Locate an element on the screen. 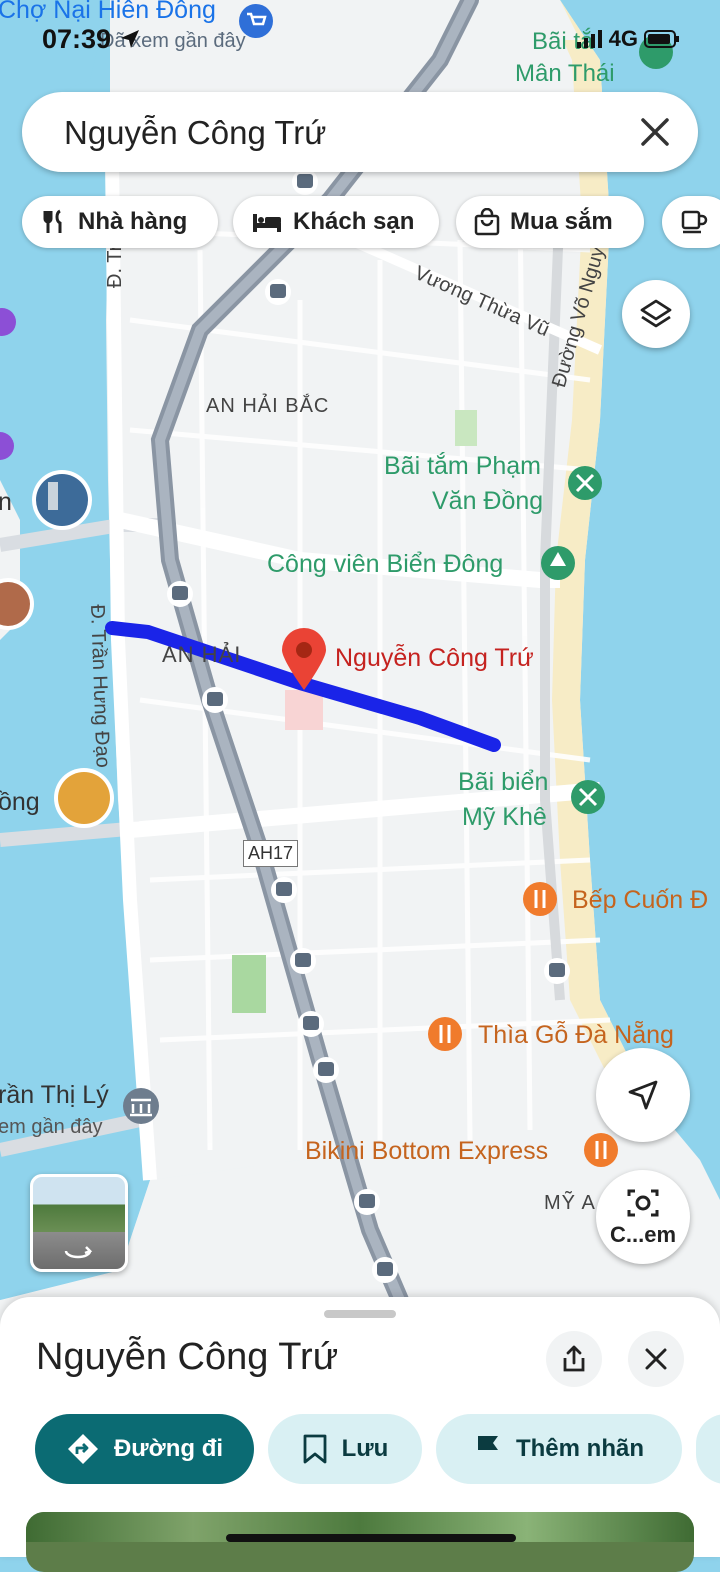 The height and width of the screenshot is (1572, 720). save-label: Lưu is located at coordinates (365, 1448).